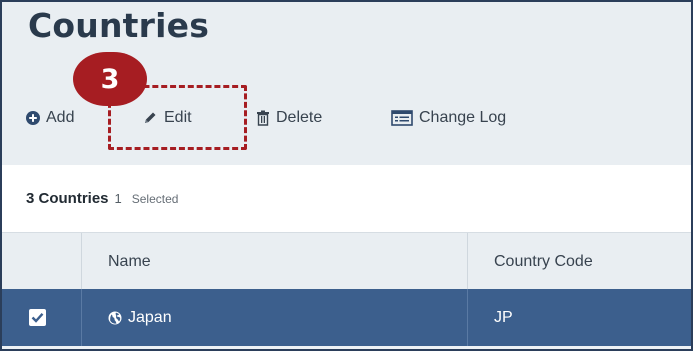 The width and height of the screenshot is (693, 351). What do you see at coordinates (503, 317) in the screenshot?
I see `row-country-code: JP` at bounding box center [503, 317].